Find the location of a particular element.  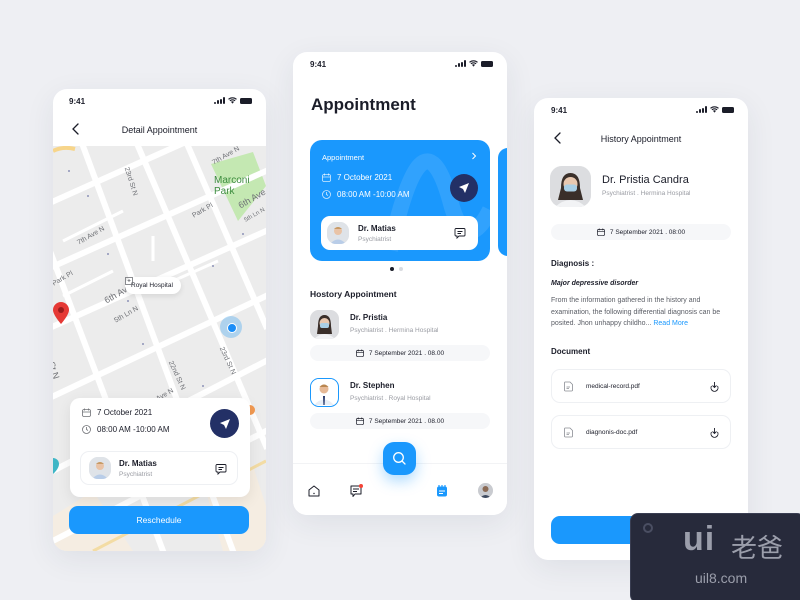

watermark-badge: ui 老爸 uil8.com is located at coordinates (715, 556).